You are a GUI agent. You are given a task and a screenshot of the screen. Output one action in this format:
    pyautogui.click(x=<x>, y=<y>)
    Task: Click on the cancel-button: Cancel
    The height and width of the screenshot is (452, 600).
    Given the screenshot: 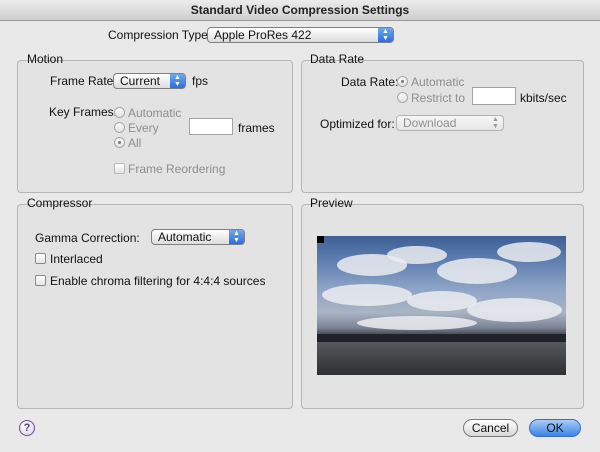 What is the action you would take?
    pyautogui.click(x=490, y=428)
    